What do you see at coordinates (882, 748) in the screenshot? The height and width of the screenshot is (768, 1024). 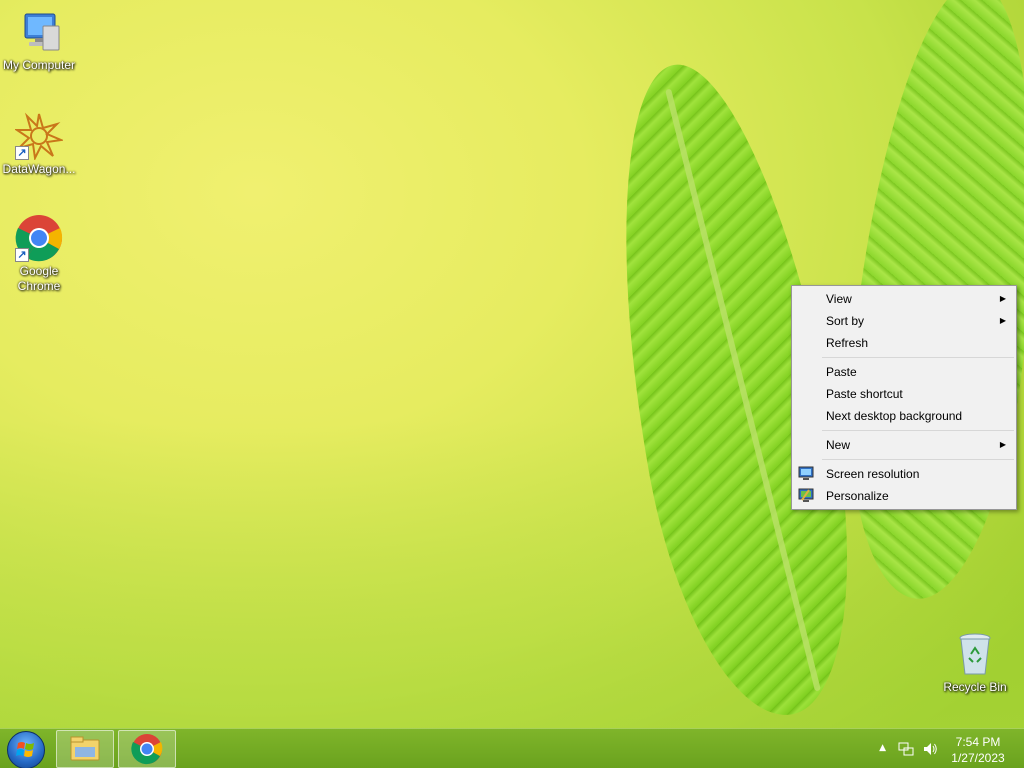 I see `show-hidden-icons-icon: ▲` at bounding box center [882, 748].